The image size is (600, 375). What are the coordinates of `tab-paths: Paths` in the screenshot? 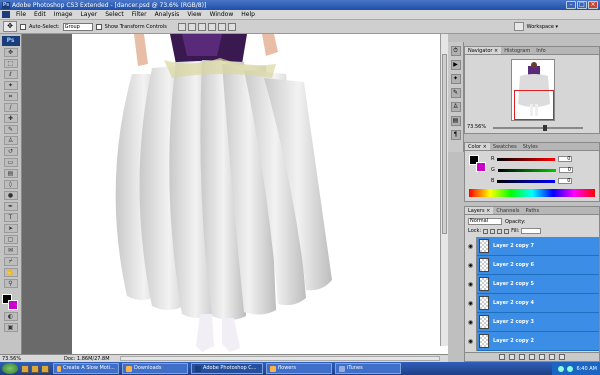 It's located at (532, 210).